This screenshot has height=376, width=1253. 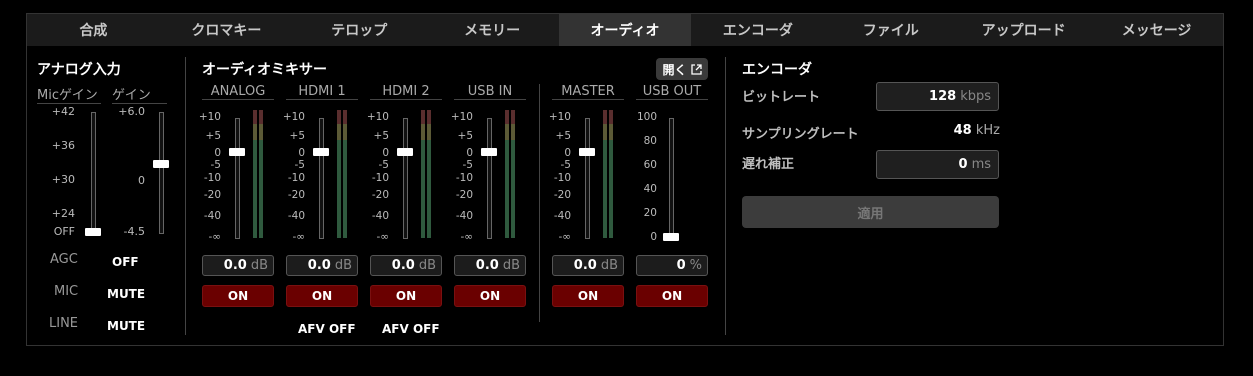 I want to click on tab-telop: テロップ, so click(x=359, y=30).